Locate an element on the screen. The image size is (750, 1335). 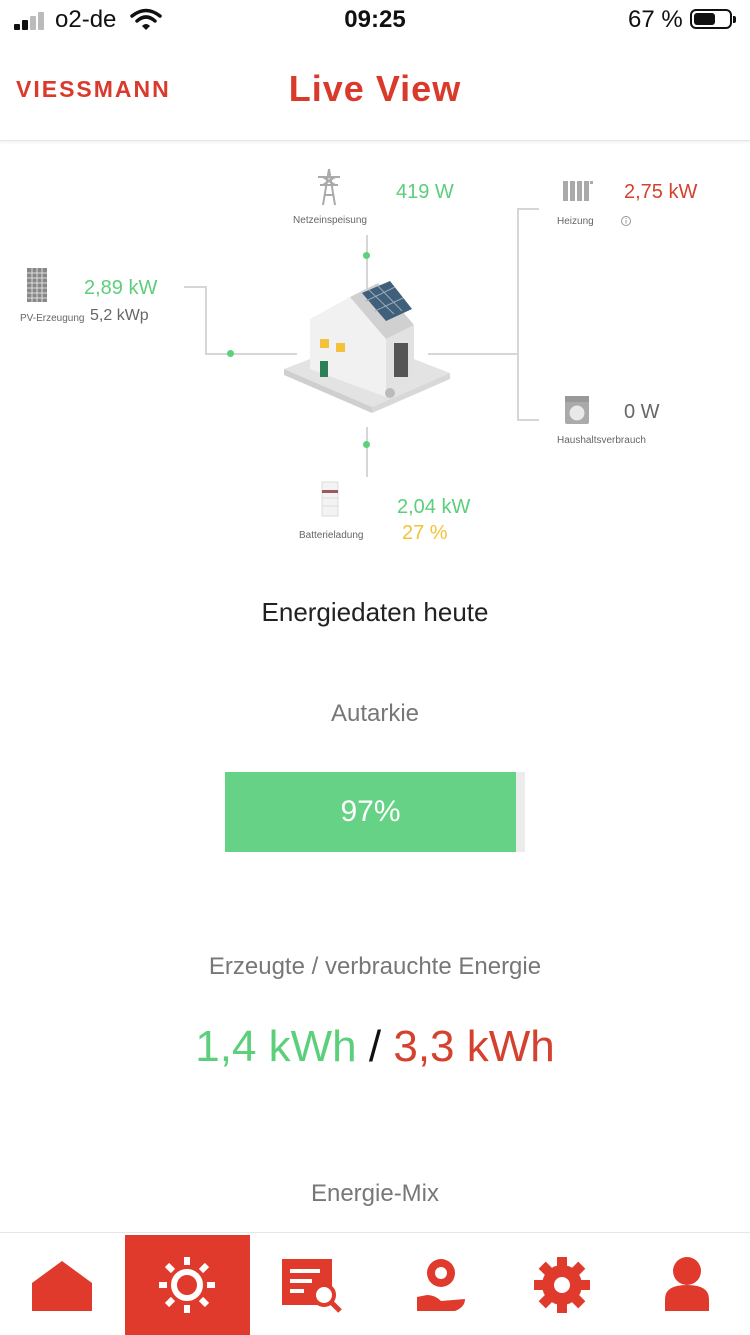
connector-battery is located at coordinates (367, 452).